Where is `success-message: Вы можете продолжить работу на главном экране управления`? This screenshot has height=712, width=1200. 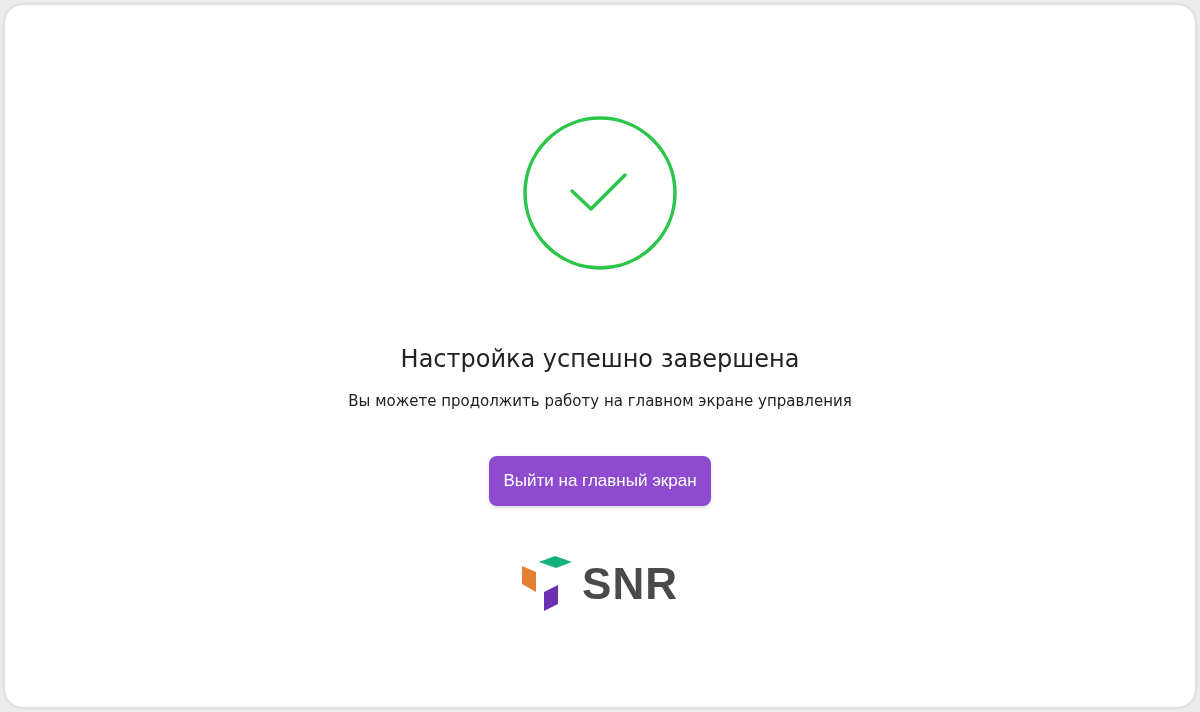
success-message: Вы можете продолжить работу на главном экране управления is located at coordinates (600, 401).